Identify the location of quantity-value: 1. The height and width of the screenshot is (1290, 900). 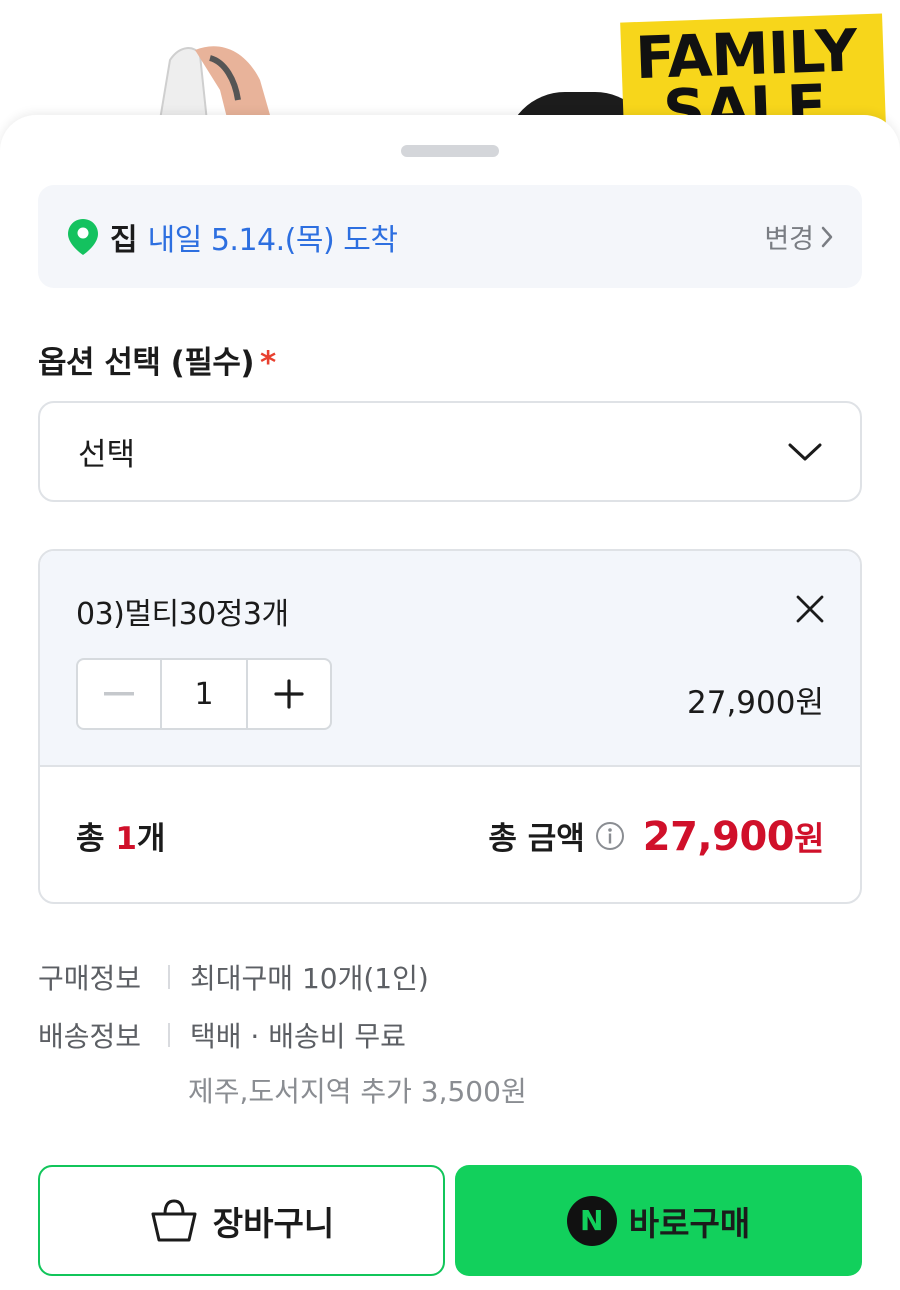
(204, 694).